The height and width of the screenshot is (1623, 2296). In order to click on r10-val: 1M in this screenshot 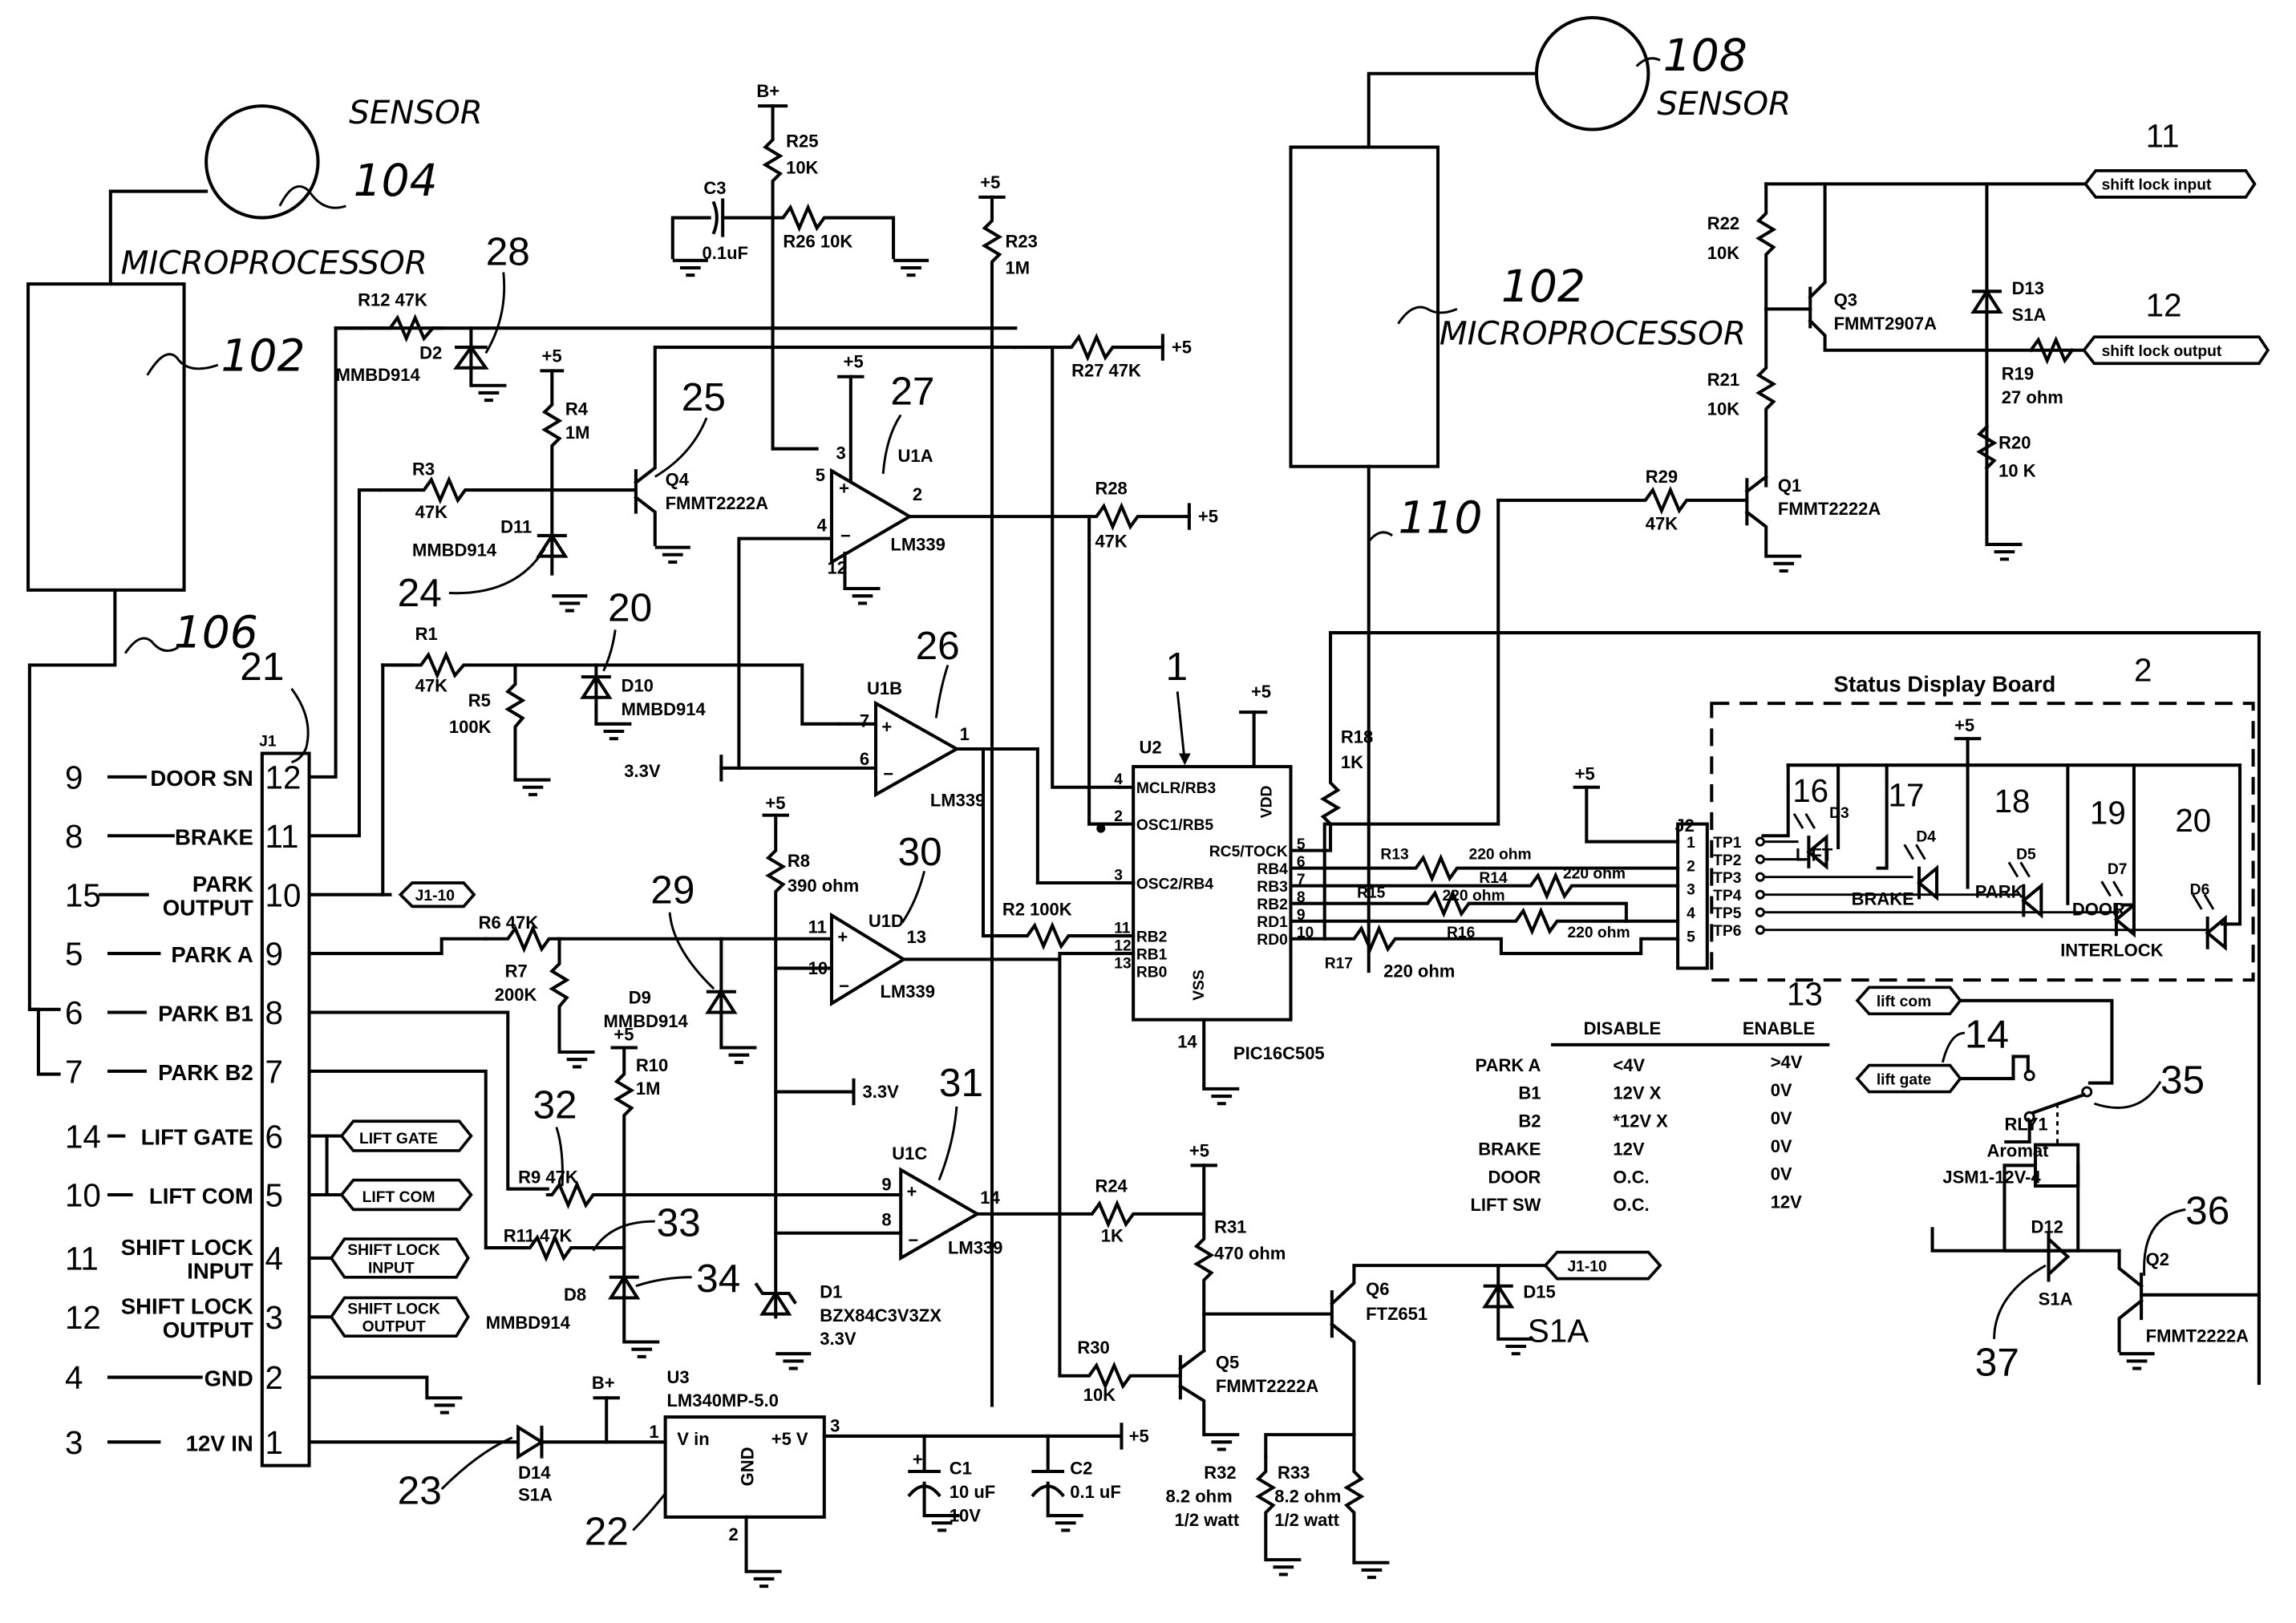, I will do `click(648, 1089)`.